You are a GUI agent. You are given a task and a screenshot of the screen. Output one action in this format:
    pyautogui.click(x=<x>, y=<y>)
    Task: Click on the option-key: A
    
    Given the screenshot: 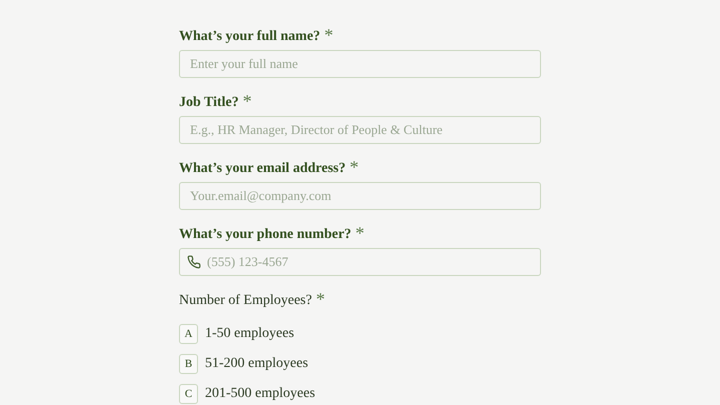 What is the action you would take?
    pyautogui.click(x=188, y=334)
    